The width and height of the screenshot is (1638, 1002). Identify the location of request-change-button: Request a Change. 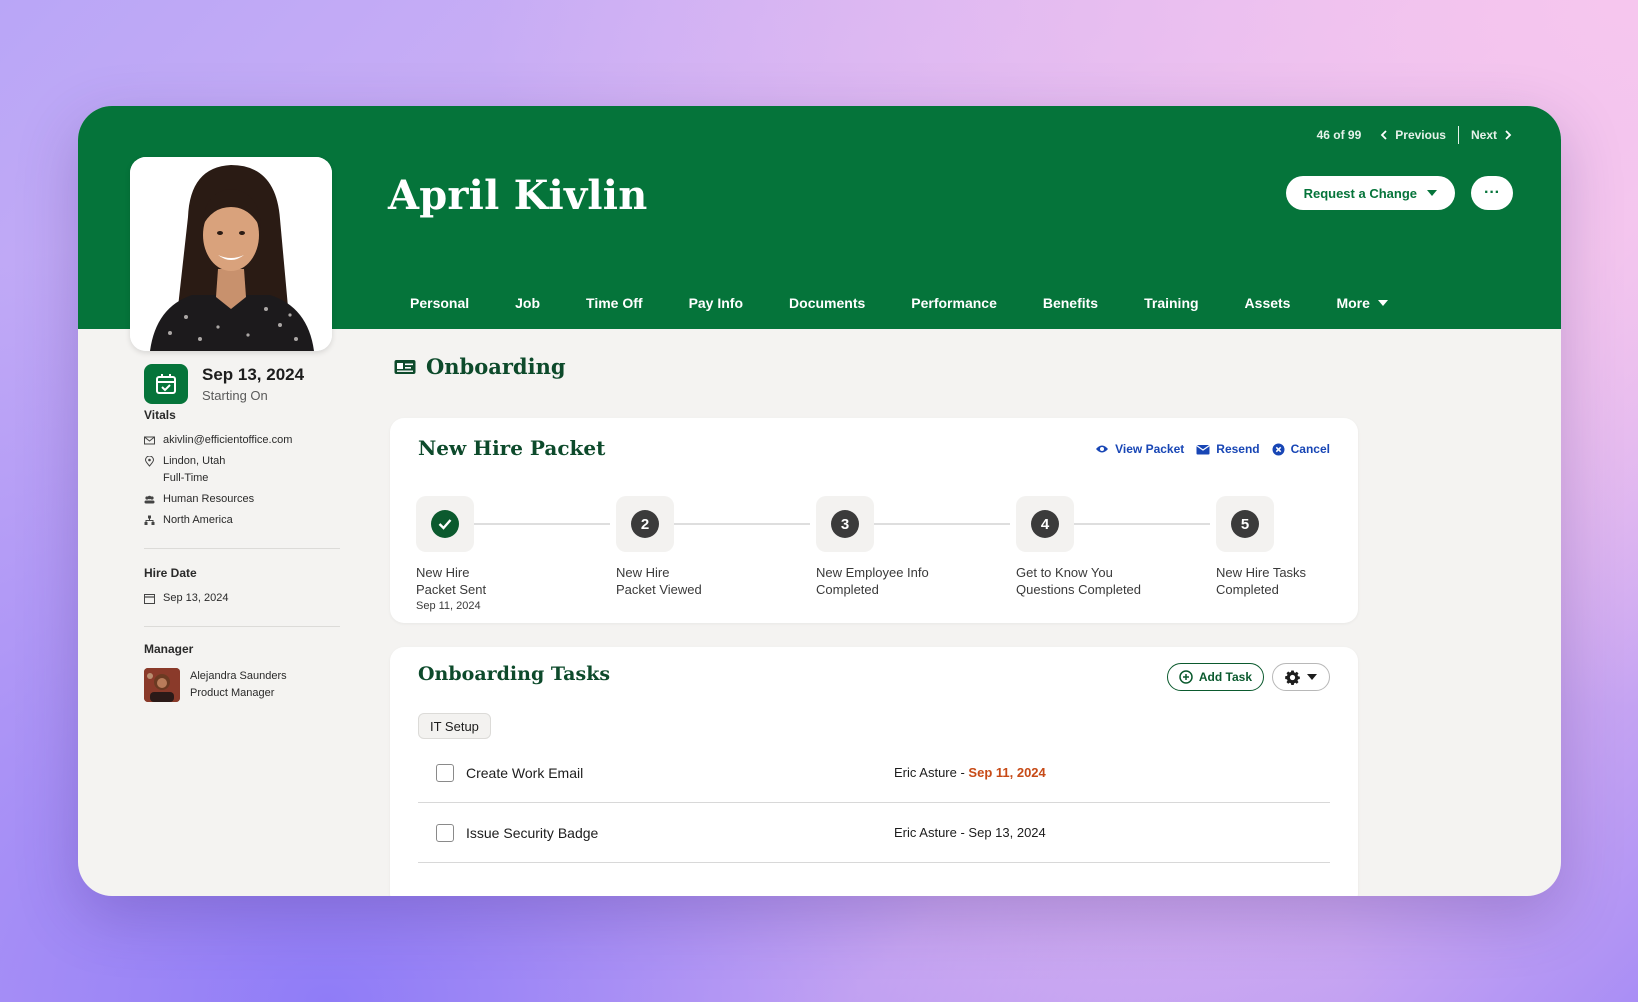
(1370, 193).